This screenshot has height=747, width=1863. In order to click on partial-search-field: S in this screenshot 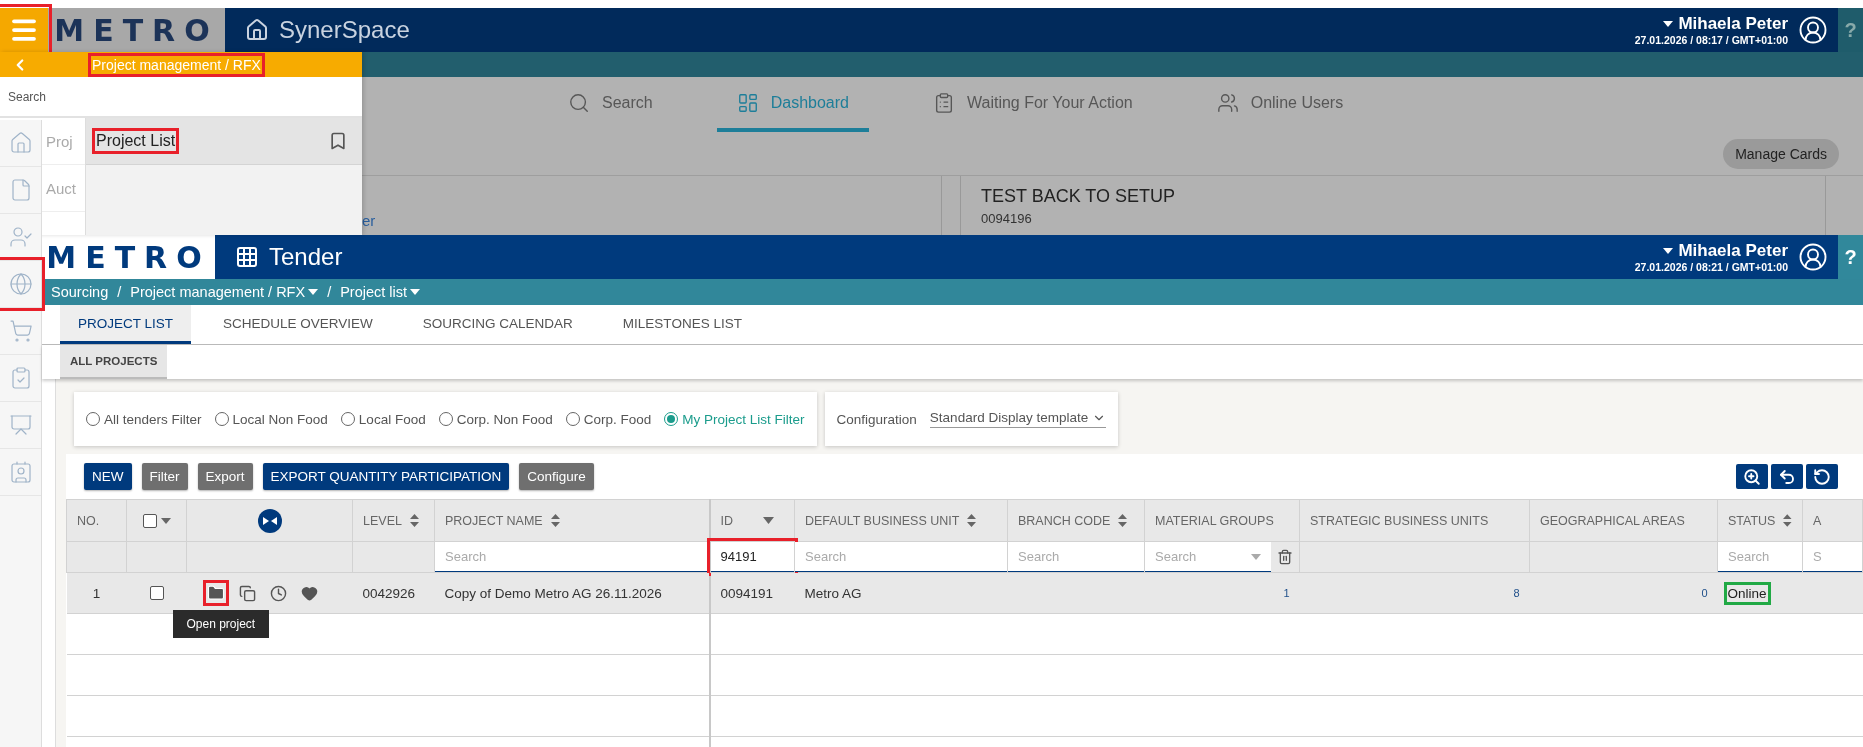, I will do `click(1832, 557)`.